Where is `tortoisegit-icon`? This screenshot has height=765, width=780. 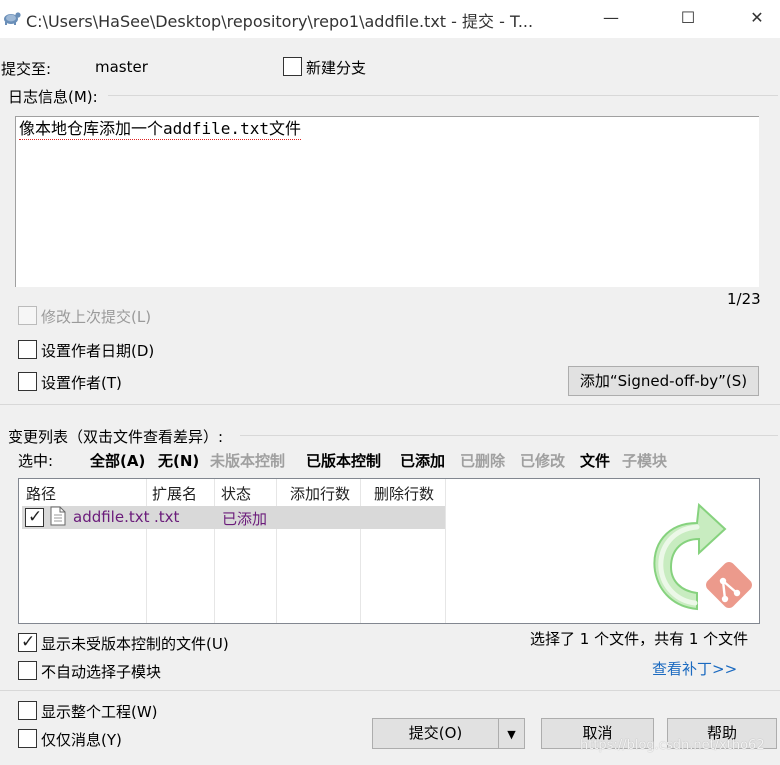
tortoisegit-icon is located at coordinates (12, 18).